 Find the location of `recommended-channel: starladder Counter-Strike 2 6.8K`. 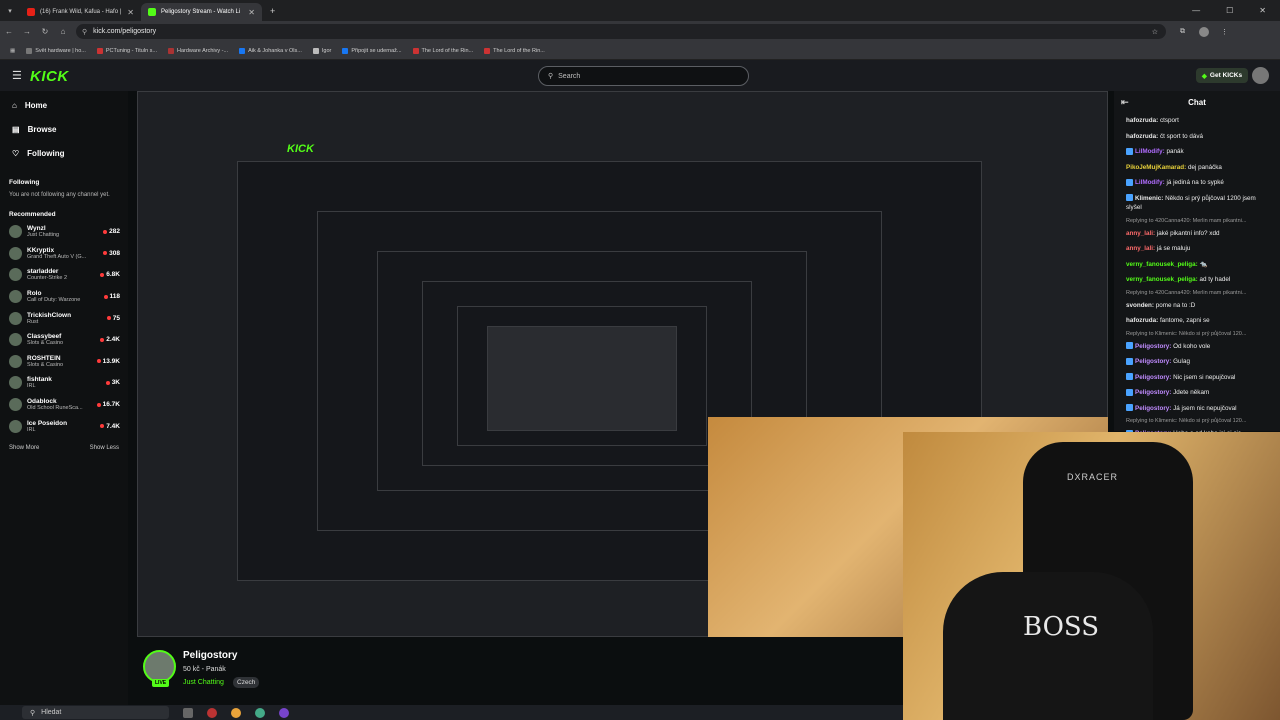

recommended-channel: starladder Counter-Strike 2 6.8K is located at coordinates (64, 275).